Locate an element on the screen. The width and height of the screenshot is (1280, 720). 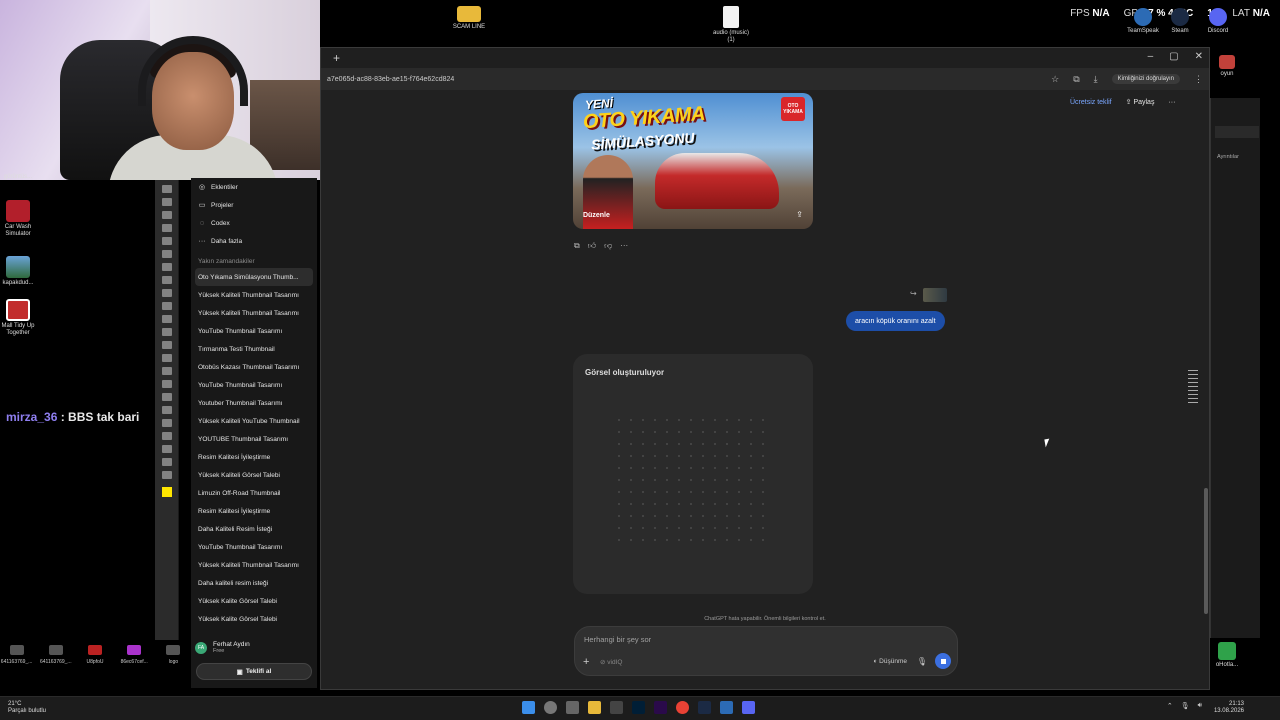
chat-history-item: Yüksek Kaliteli Görsel Talebi is located at coordinates (254, 475).